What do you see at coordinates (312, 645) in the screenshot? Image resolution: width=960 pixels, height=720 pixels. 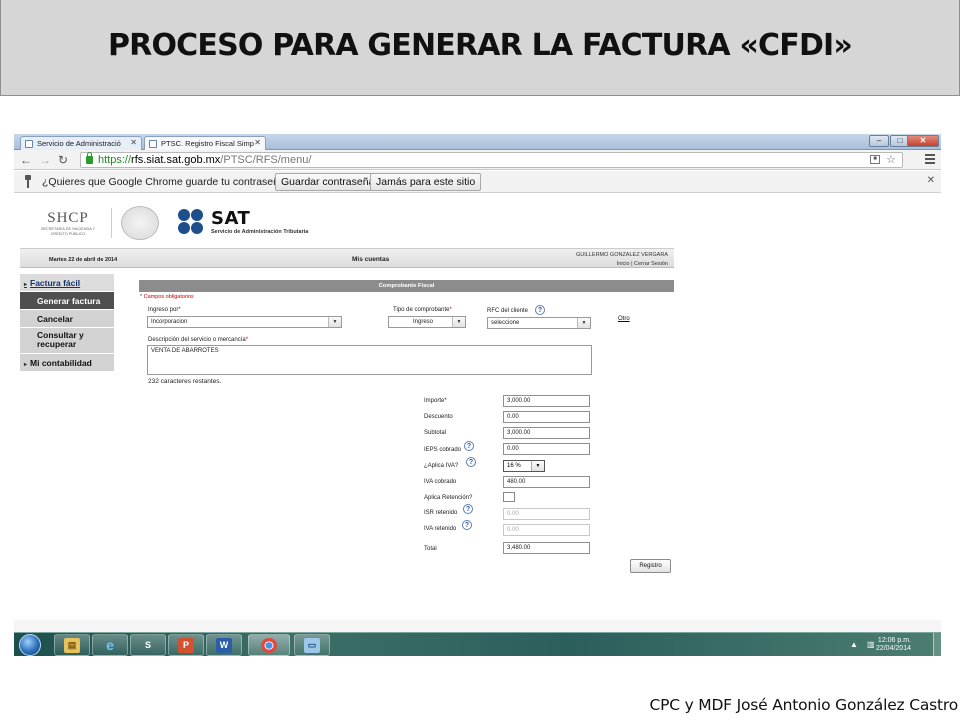 I see `remote-desktop-icon: ▭` at bounding box center [312, 645].